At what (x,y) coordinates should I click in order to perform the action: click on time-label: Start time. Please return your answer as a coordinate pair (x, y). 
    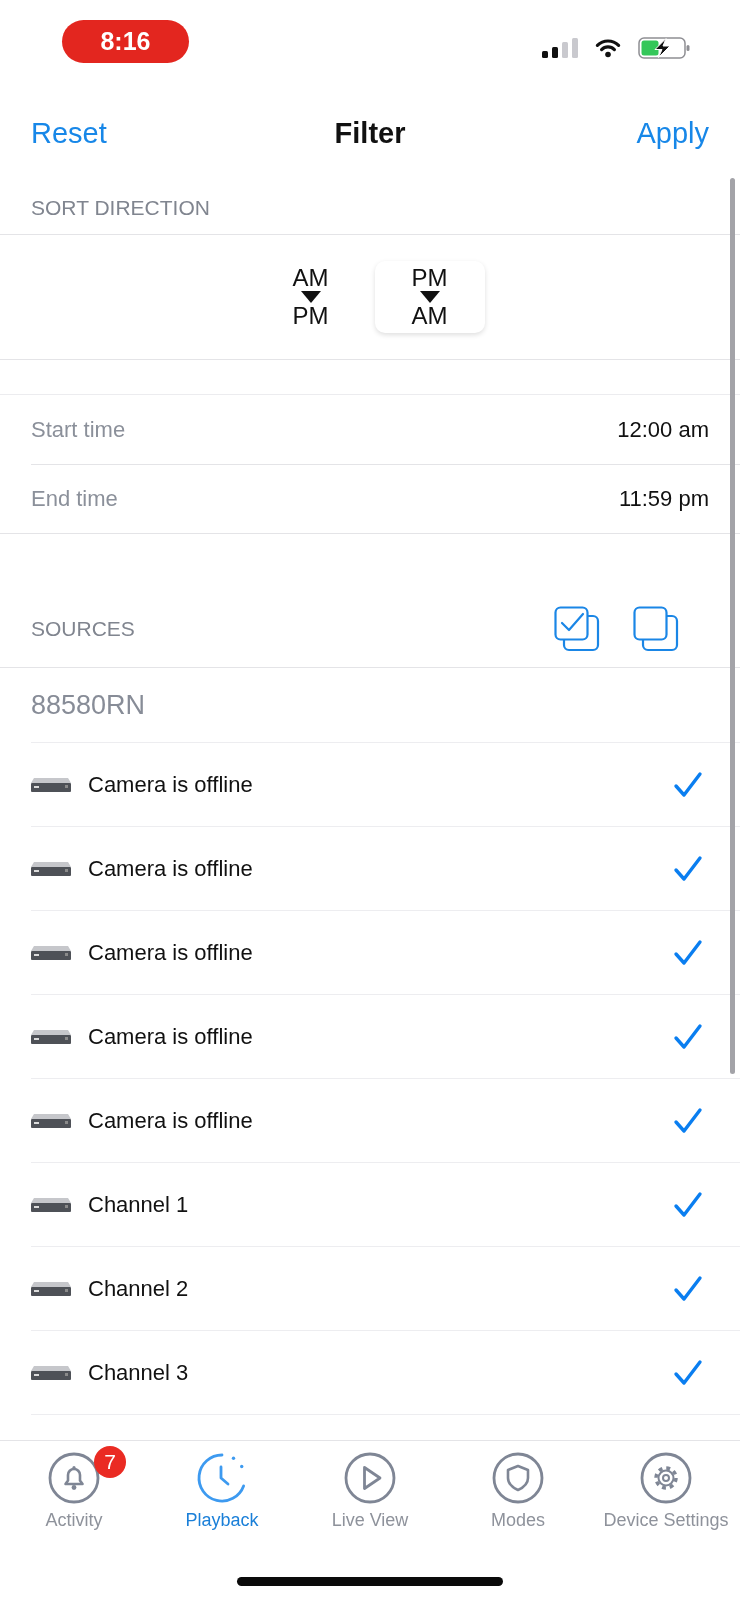
    Looking at the image, I should click on (78, 429).